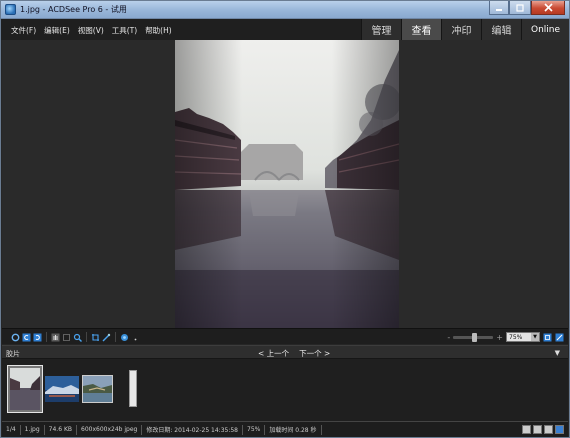 Image resolution: width=570 pixels, height=438 pixels. I want to click on tab-edit: 编辑, so click(501, 29).